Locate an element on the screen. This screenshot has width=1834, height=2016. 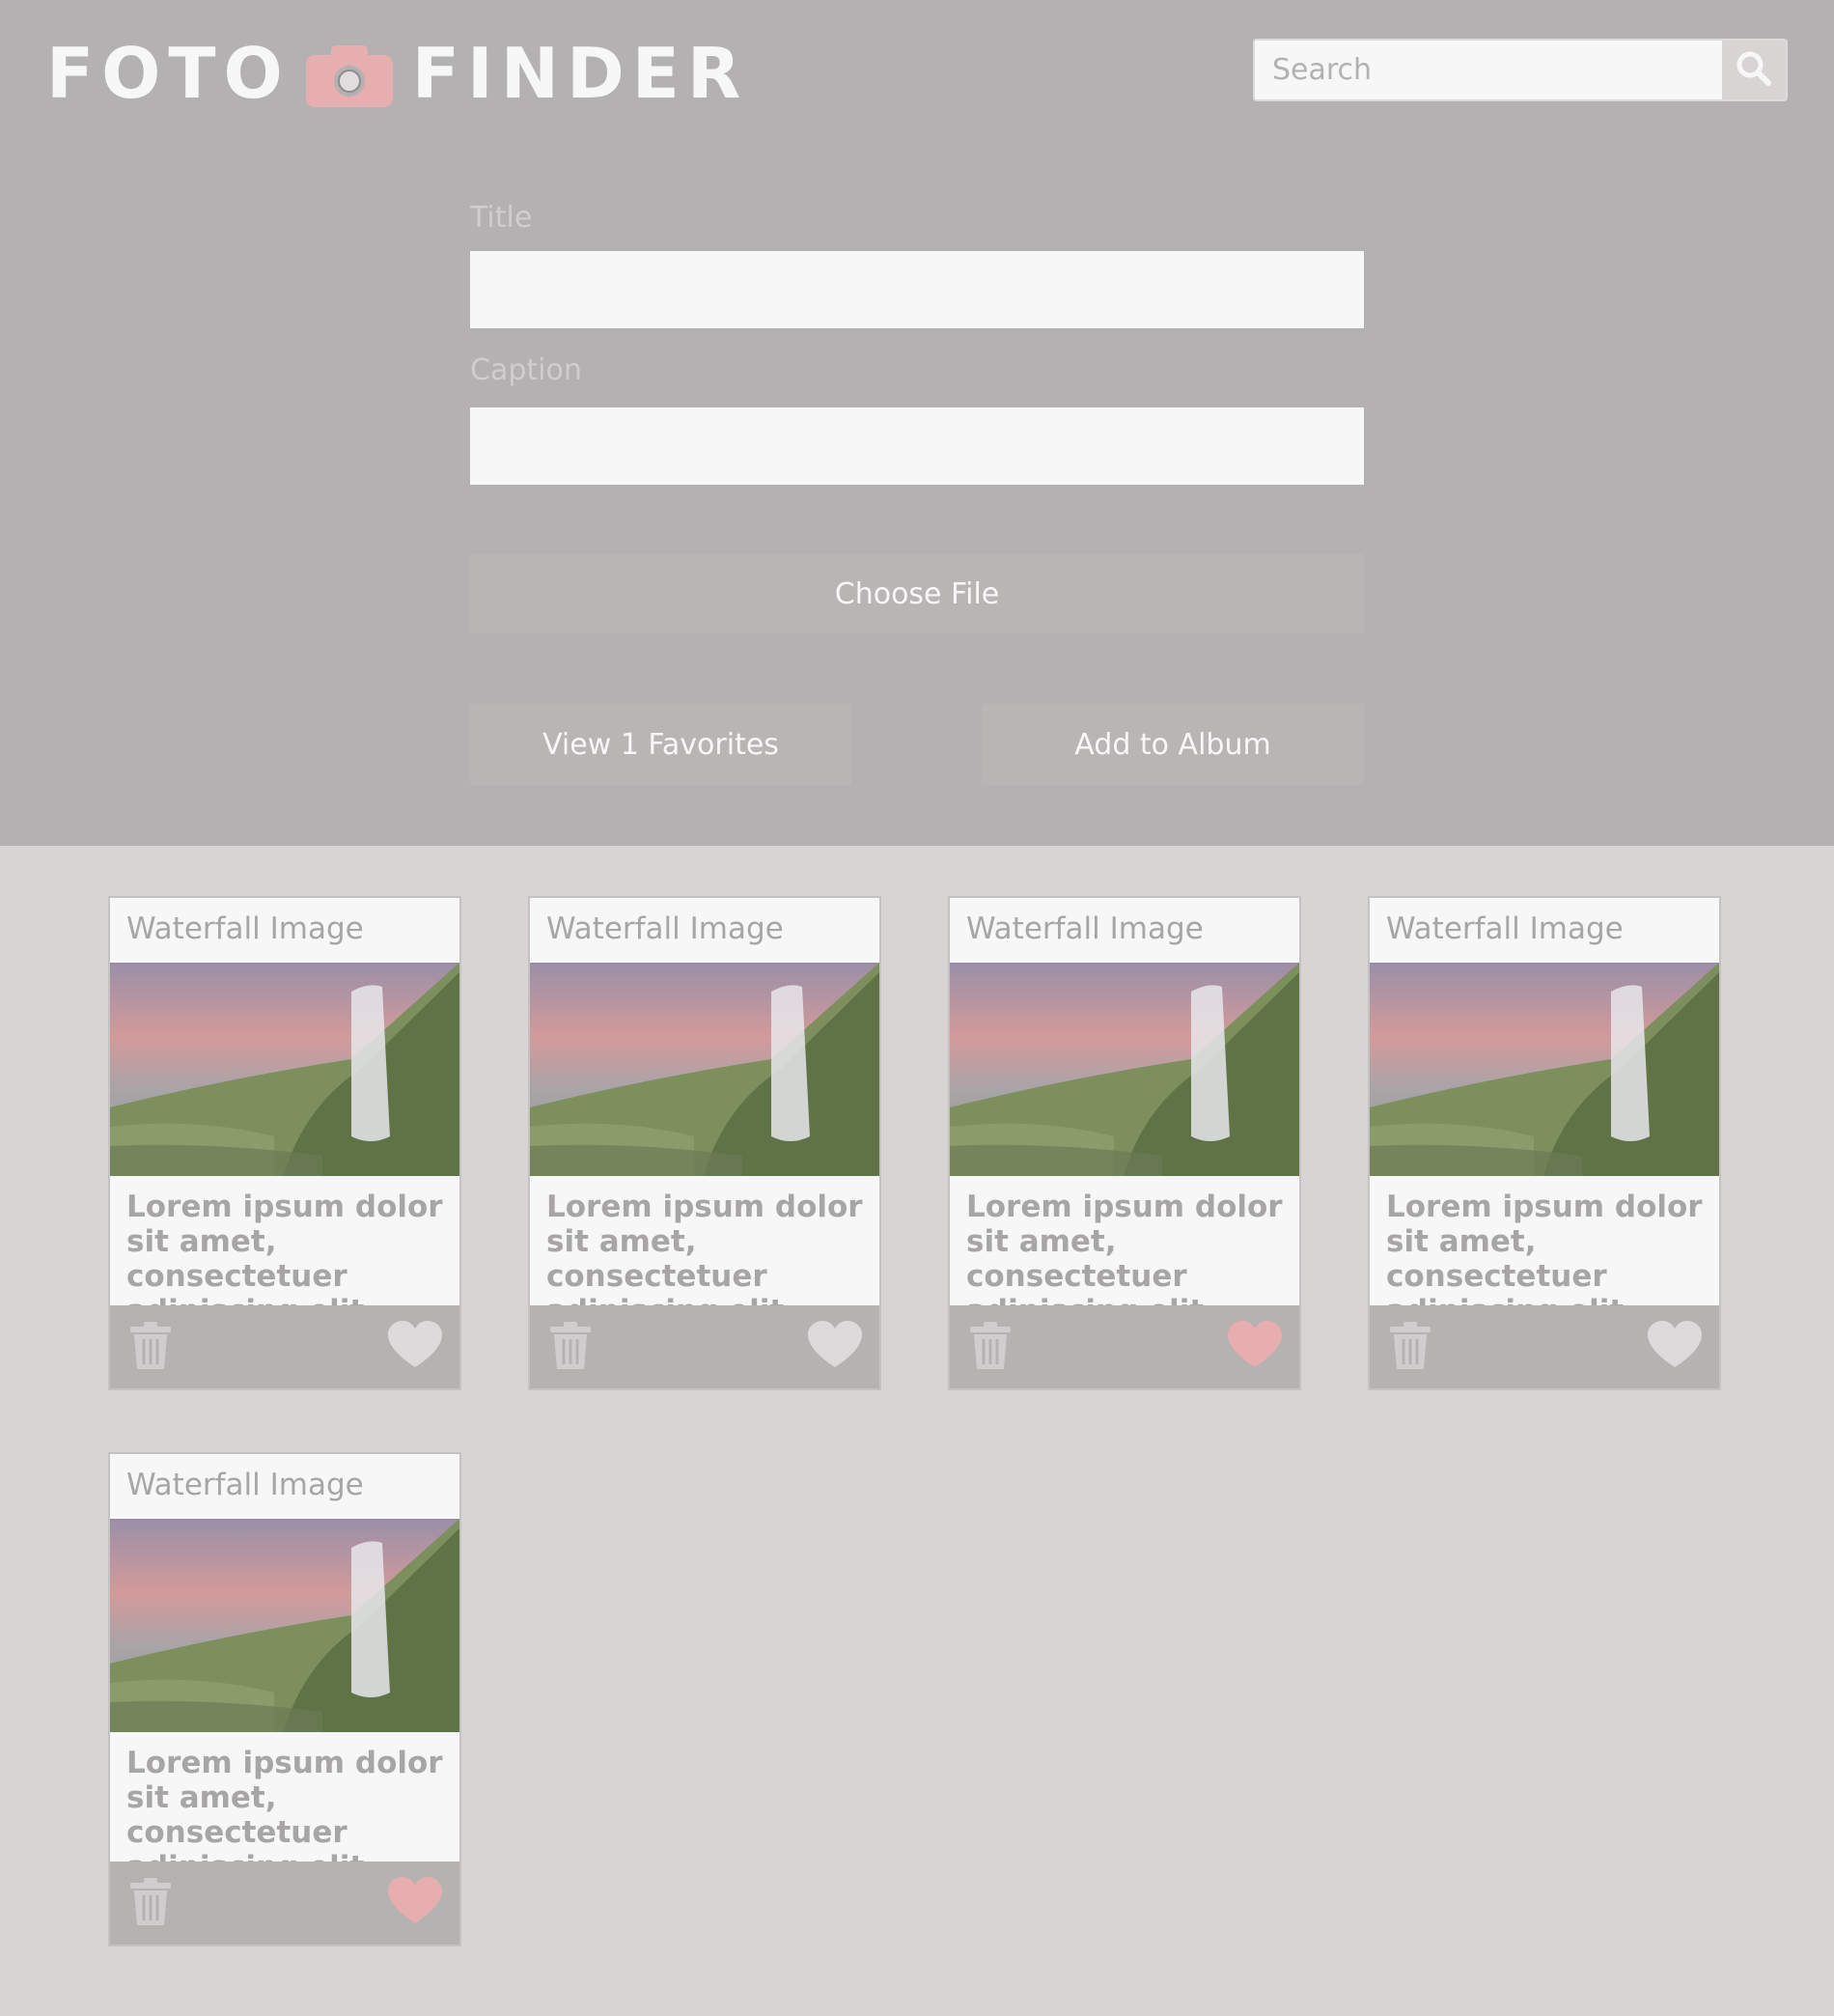
search-box is located at coordinates (1520, 70).